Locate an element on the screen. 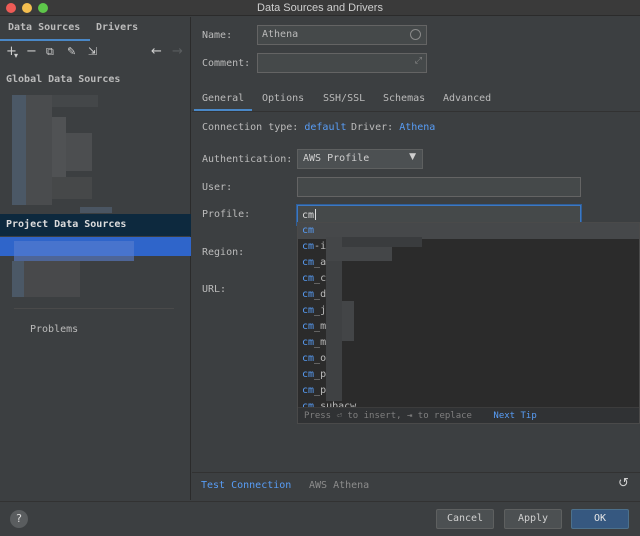  driver-name-label: AWS Athena is located at coordinates (339, 485).